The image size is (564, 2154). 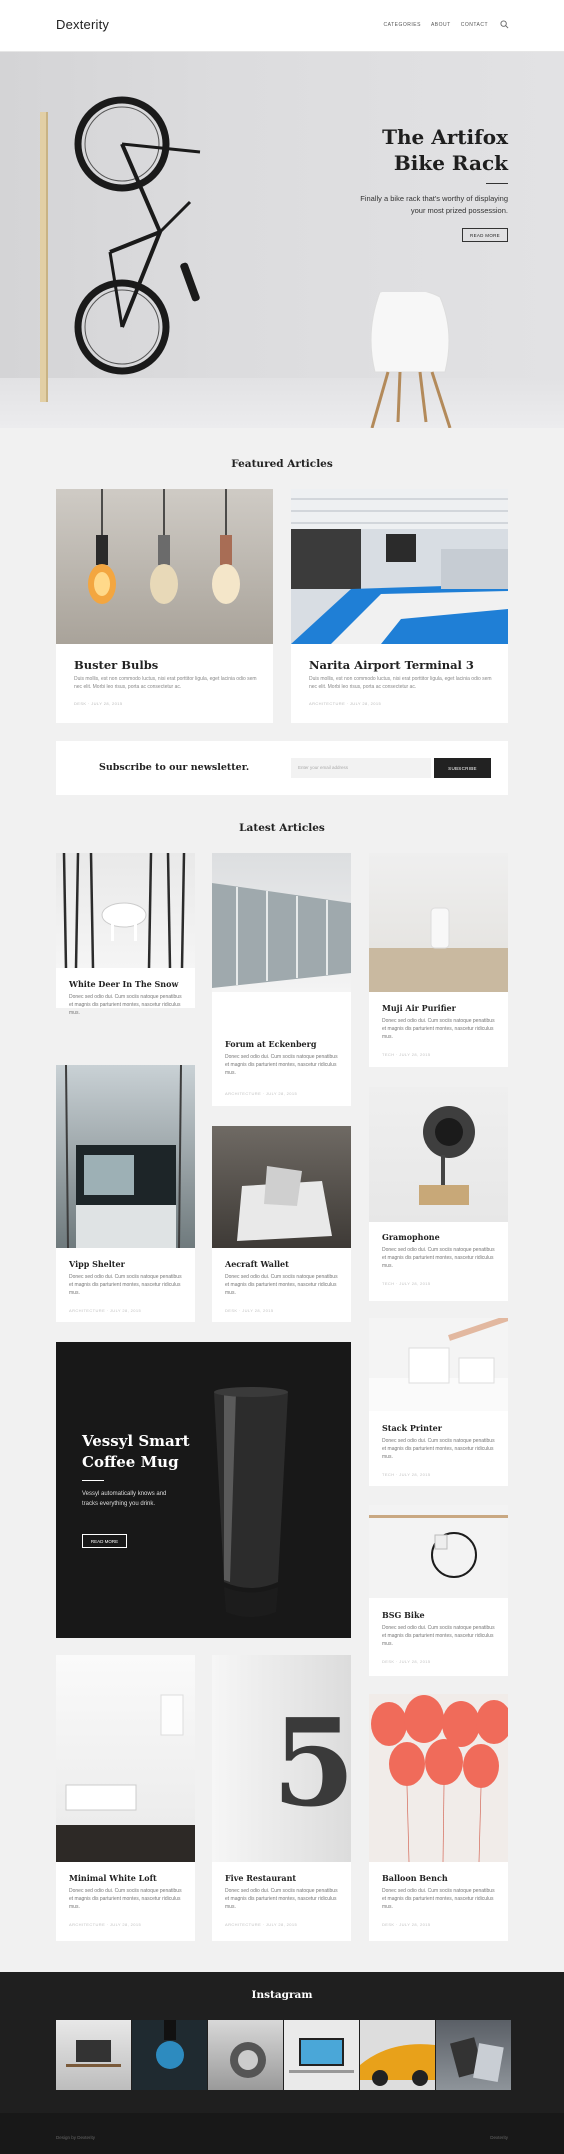 What do you see at coordinates (120, 249) in the screenshot?
I see `bike-rack-illustration` at bounding box center [120, 249].